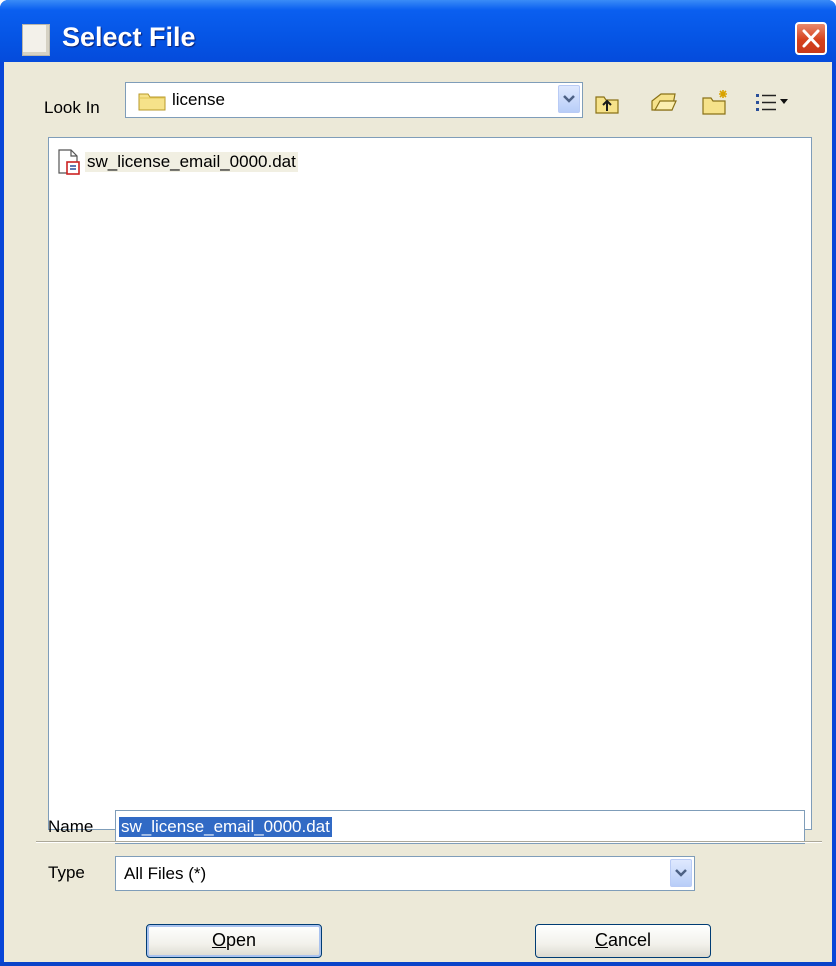 This screenshot has height=966, width=836. I want to click on look-in-dropdown: license, so click(354, 100).